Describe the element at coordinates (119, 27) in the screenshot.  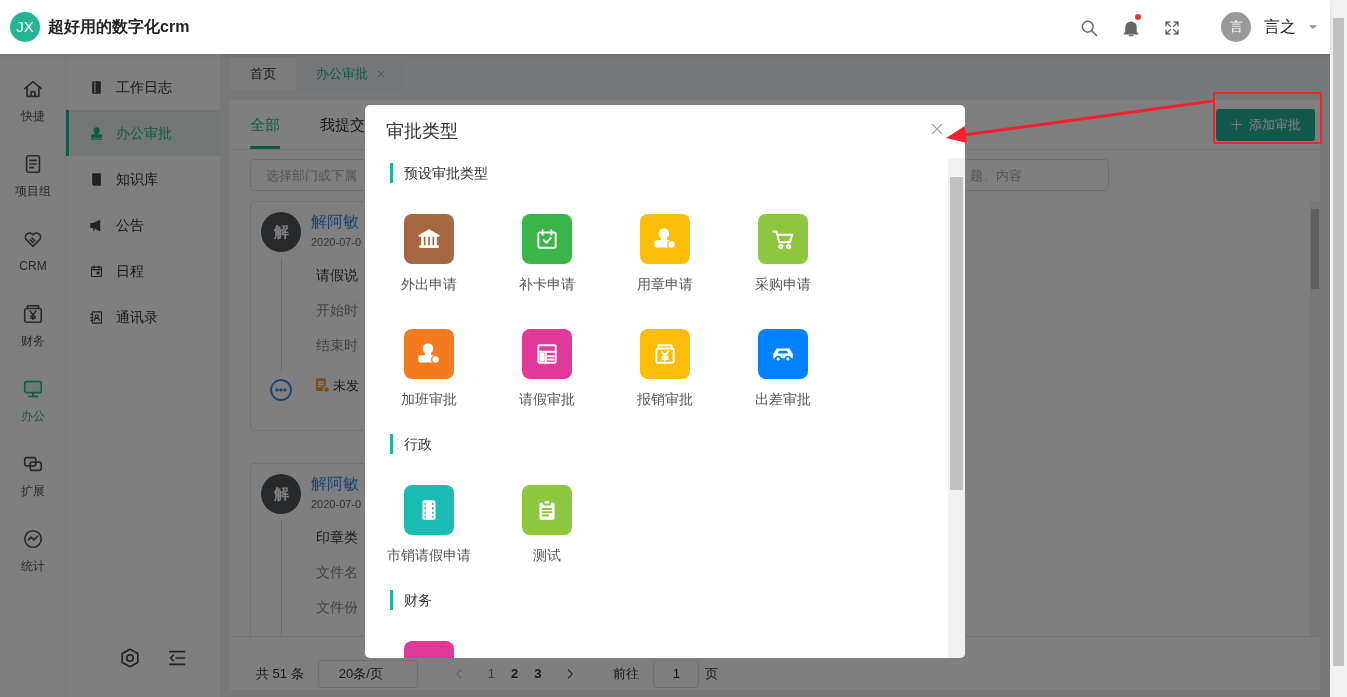
I see `app-title: 超好用的数字化crm` at that location.